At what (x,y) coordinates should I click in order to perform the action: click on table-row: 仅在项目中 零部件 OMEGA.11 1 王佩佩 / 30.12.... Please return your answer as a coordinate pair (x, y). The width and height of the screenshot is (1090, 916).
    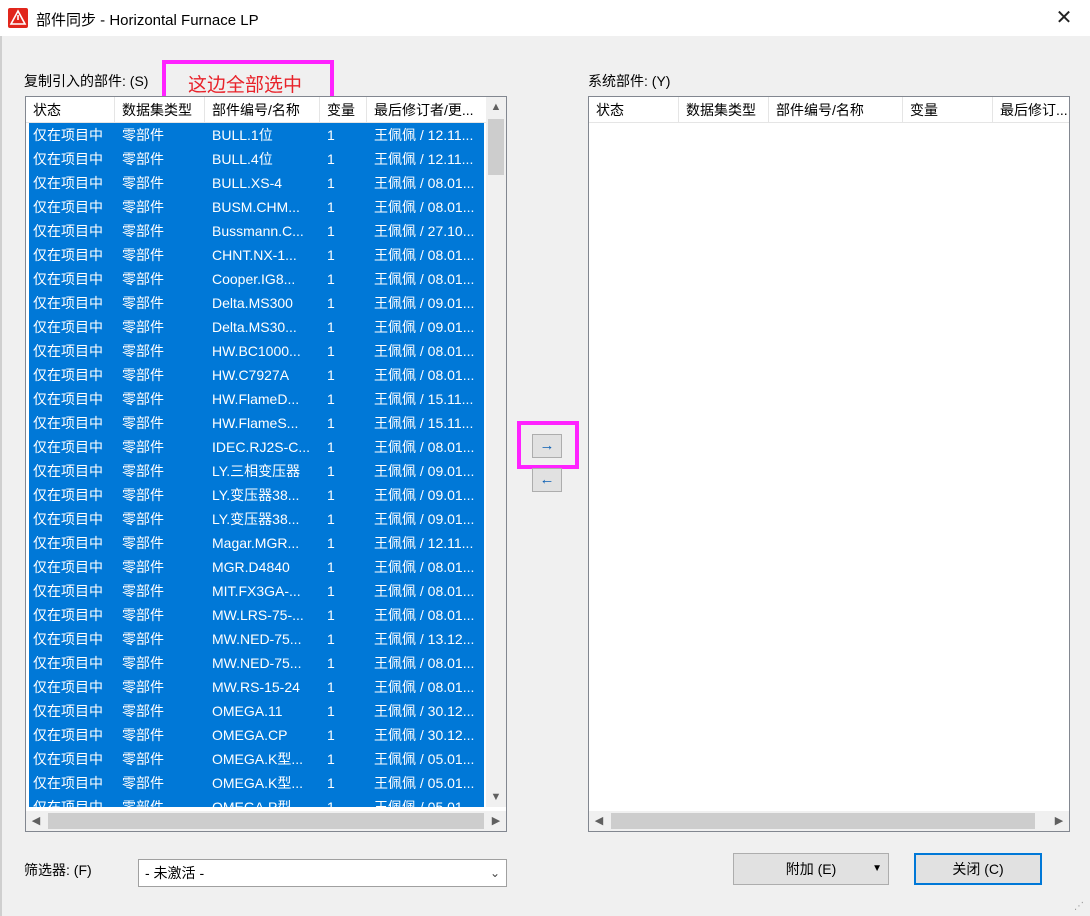
    Looking at the image, I should click on (256, 711).